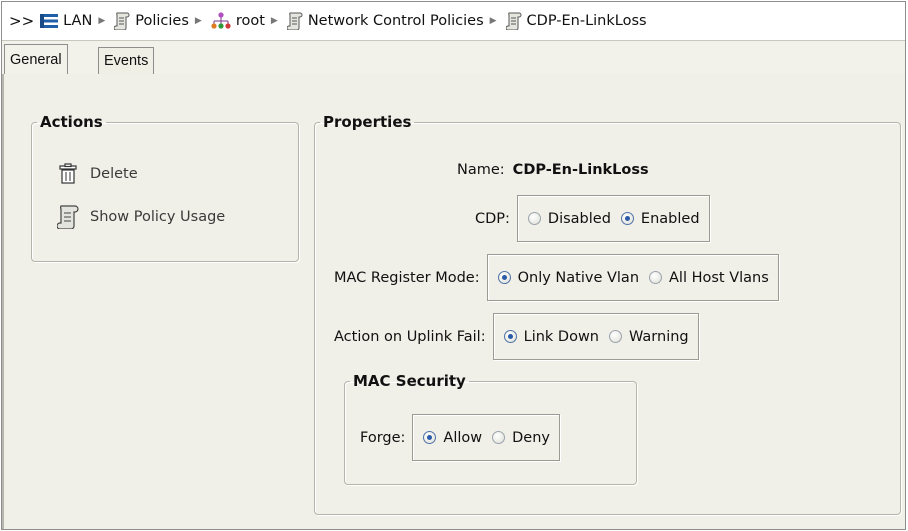 The width and height of the screenshot is (908, 531). What do you see at coordinates (158, 217) in the screenshot?
I see `show-policy-usage-label: Show Policy Usage` at bounding box center [158, 217].